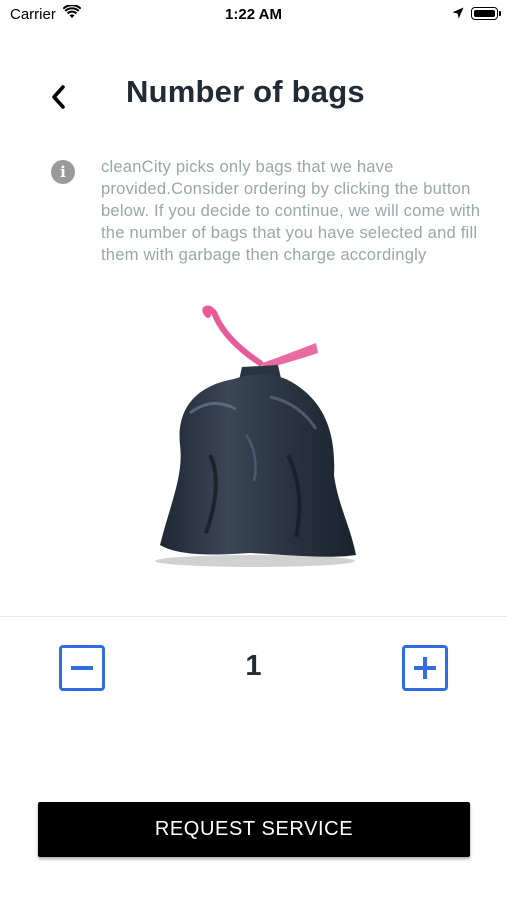 Image resolution: width=507 pixels, height=900 pixels. What do you see at coordinates (425, 668) in the screenshot?
I see `increment-button` at bounding box center [425, 668].